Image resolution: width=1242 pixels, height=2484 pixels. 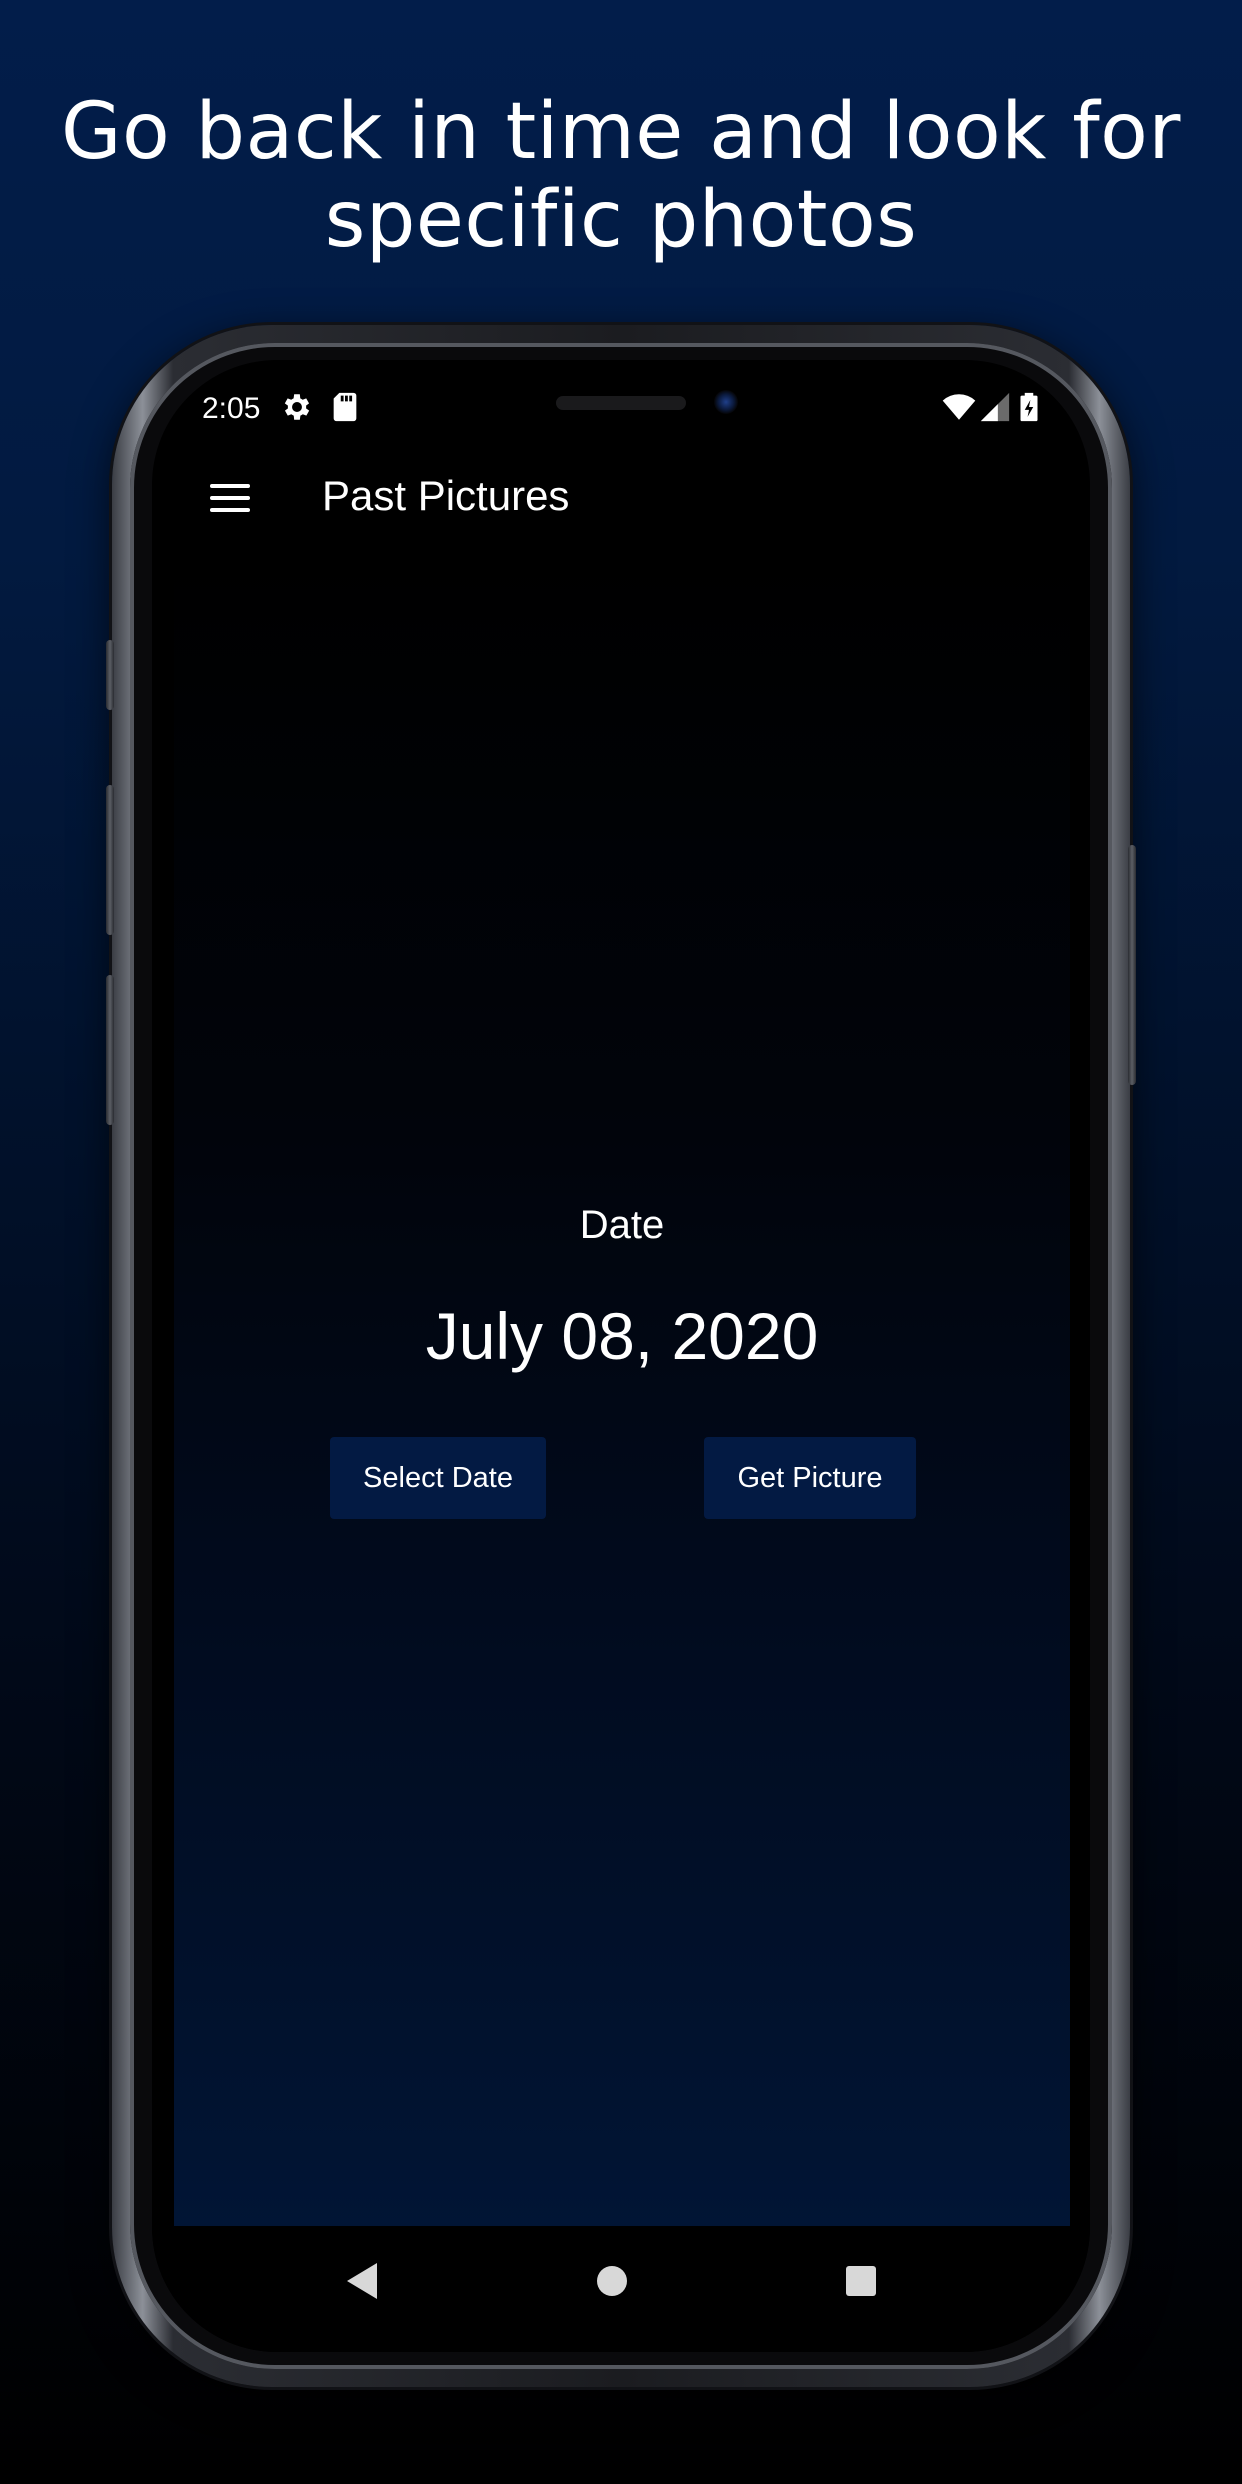 What do you see at coordinates (995, 407) in the screenshot?
I see `signal-icon` at bounding box center [995, 407].